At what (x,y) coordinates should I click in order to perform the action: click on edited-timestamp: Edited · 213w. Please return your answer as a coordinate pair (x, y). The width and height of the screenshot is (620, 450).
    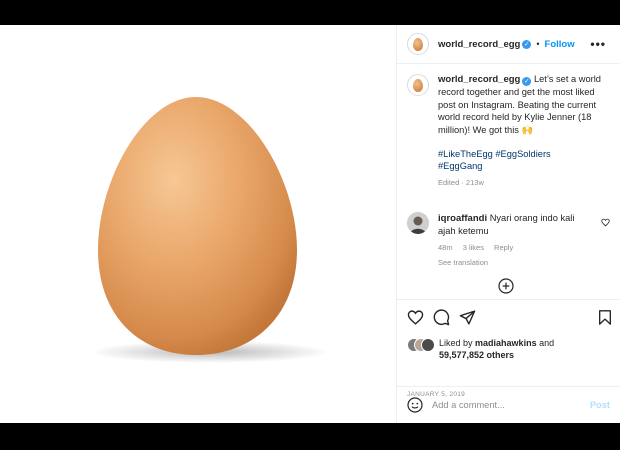
    Looking at the image, I should click on (461, 182).